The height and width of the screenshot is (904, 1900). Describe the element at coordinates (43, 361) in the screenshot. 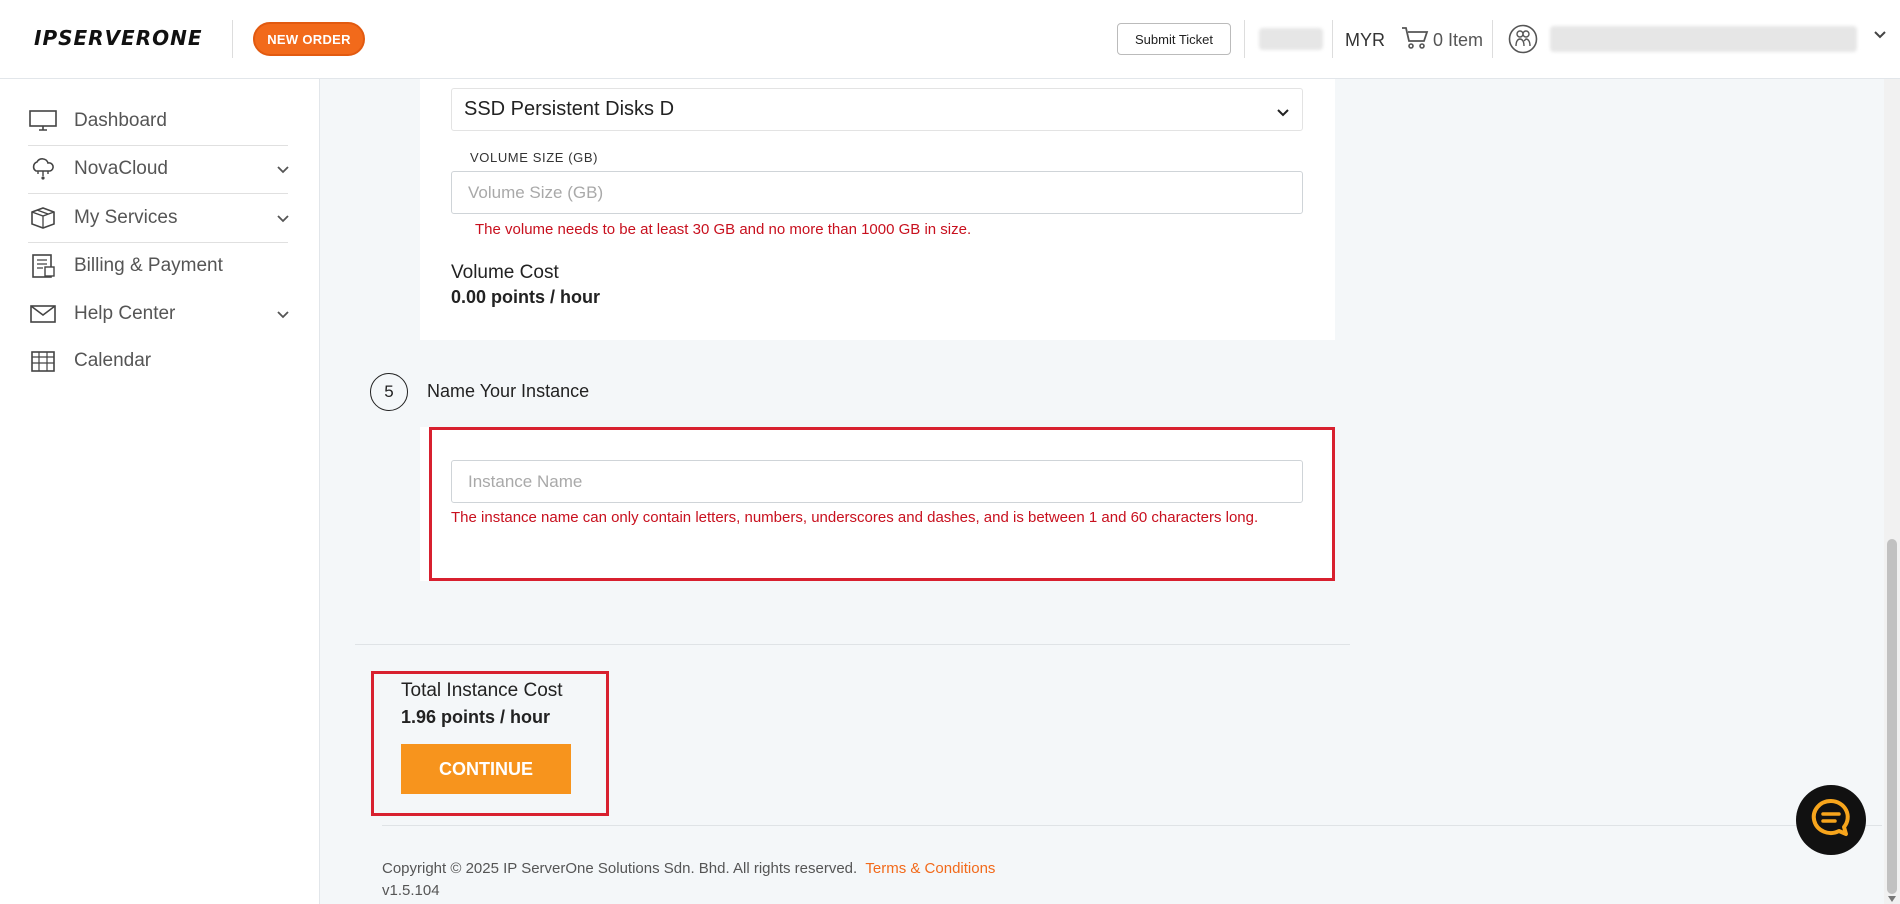

I see `calendar-icon` at that location.